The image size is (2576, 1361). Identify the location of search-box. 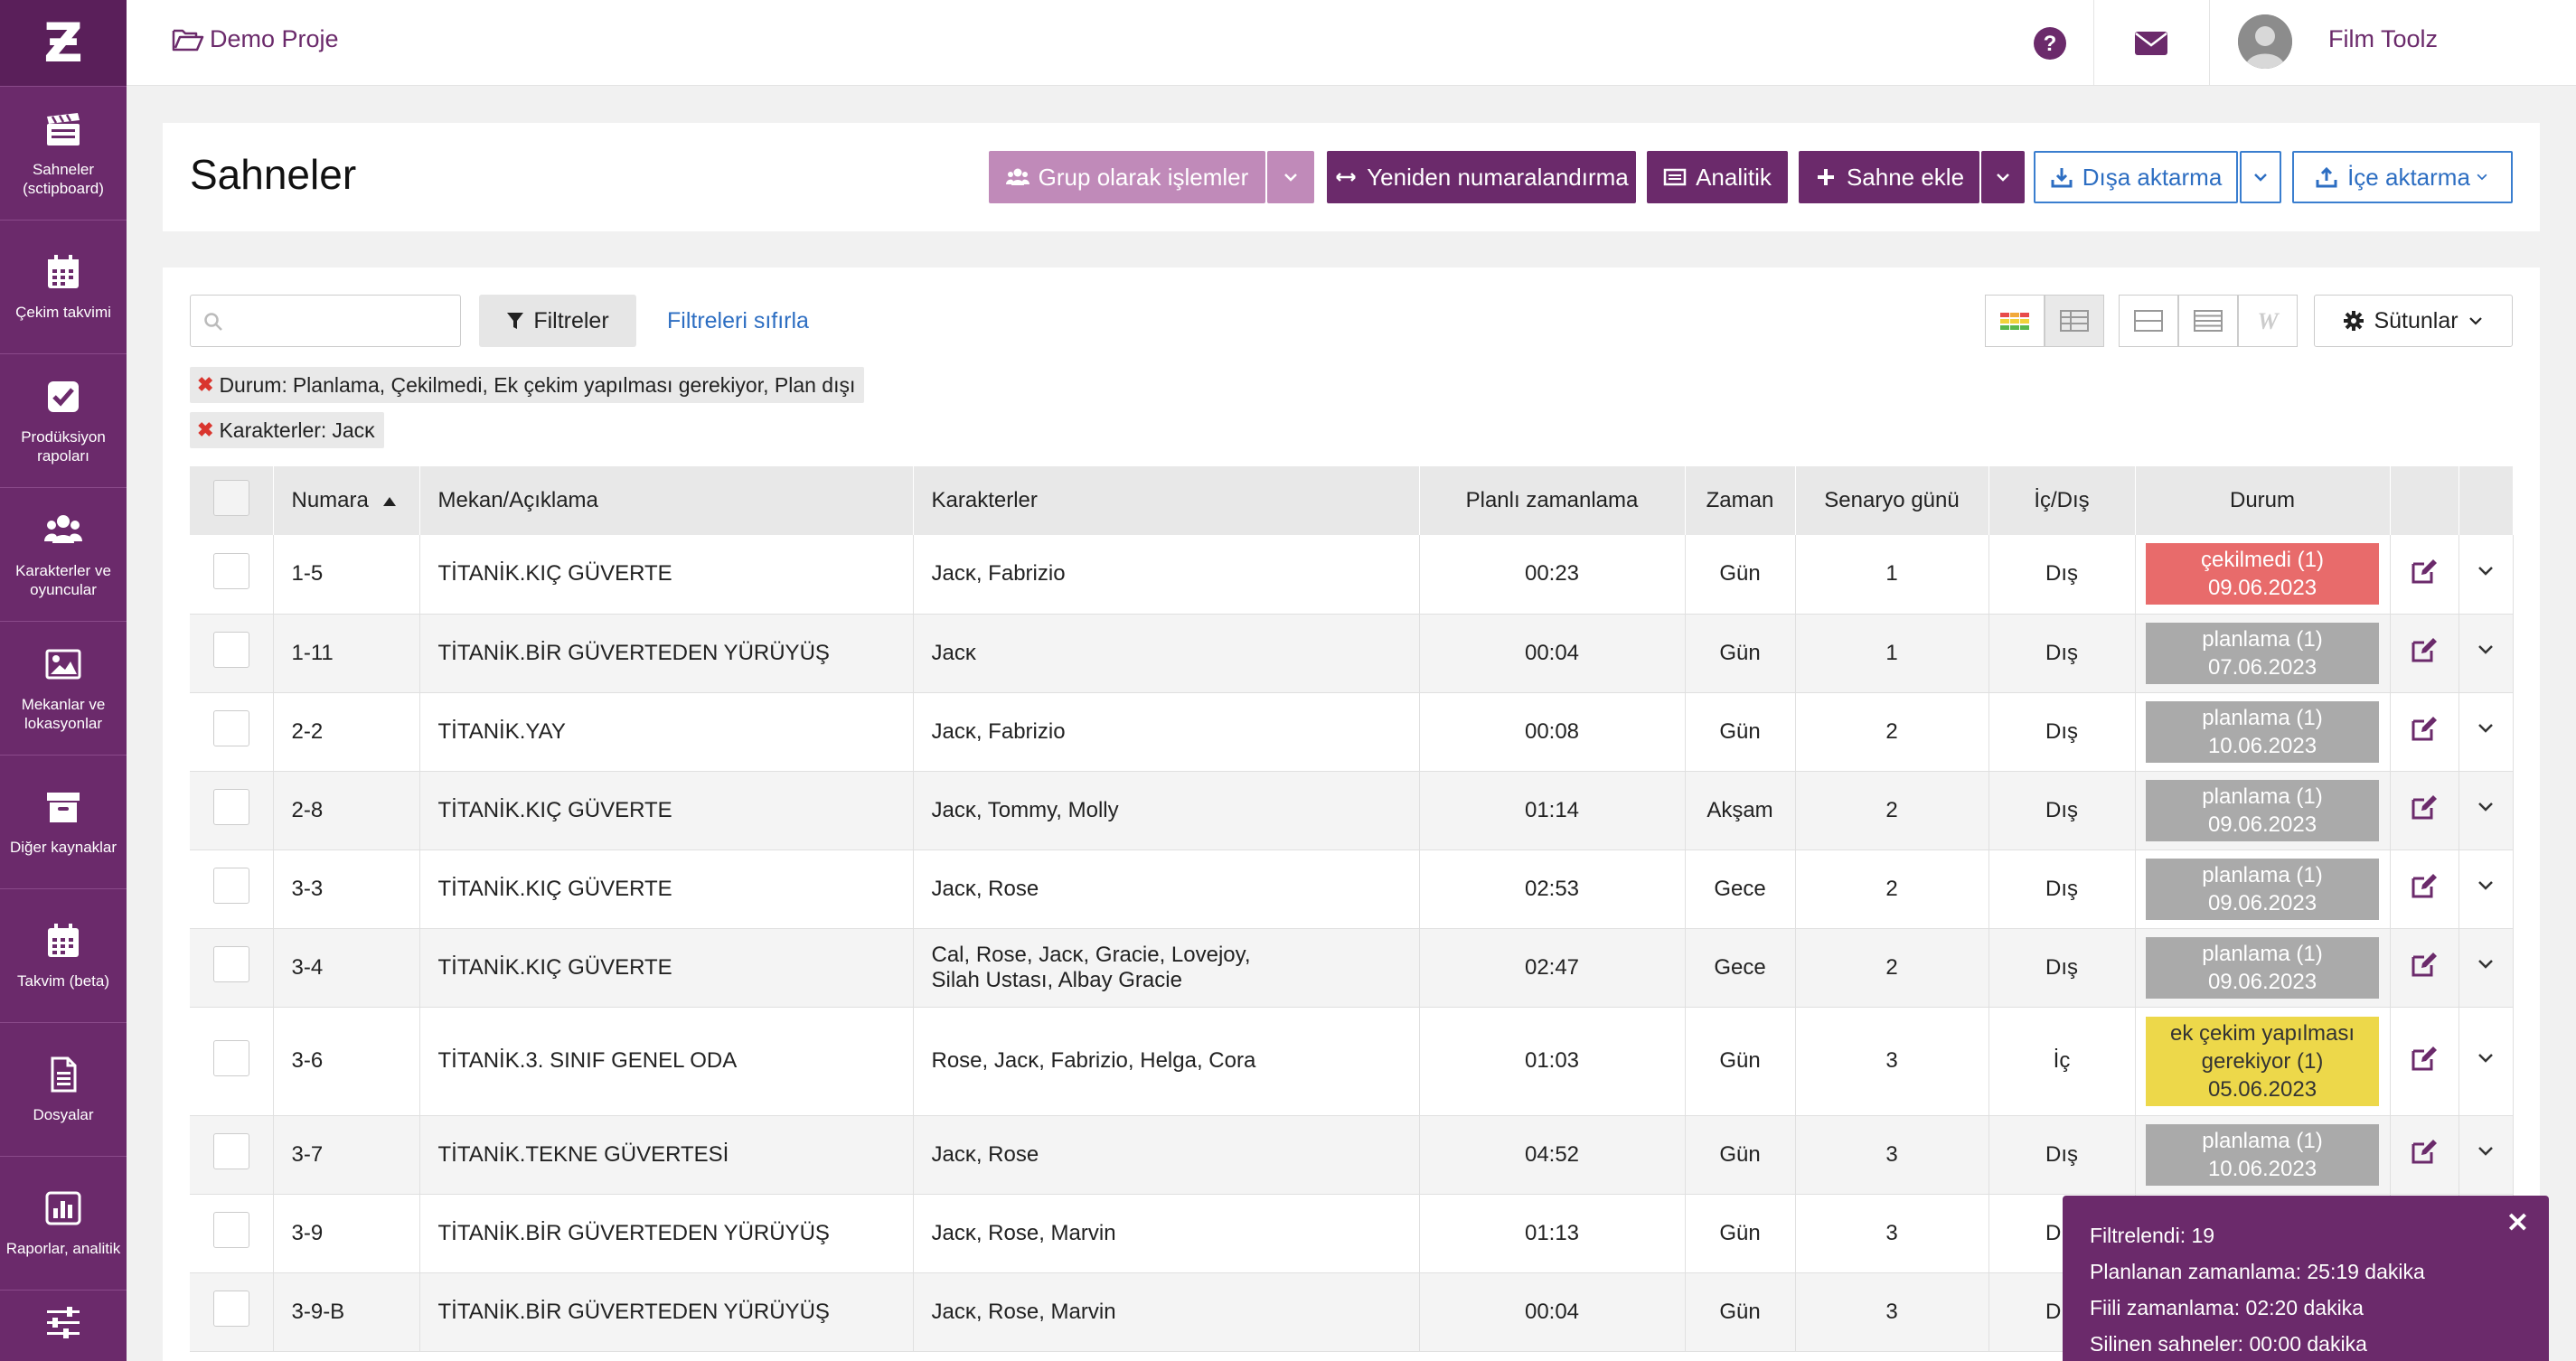
(326, 321).